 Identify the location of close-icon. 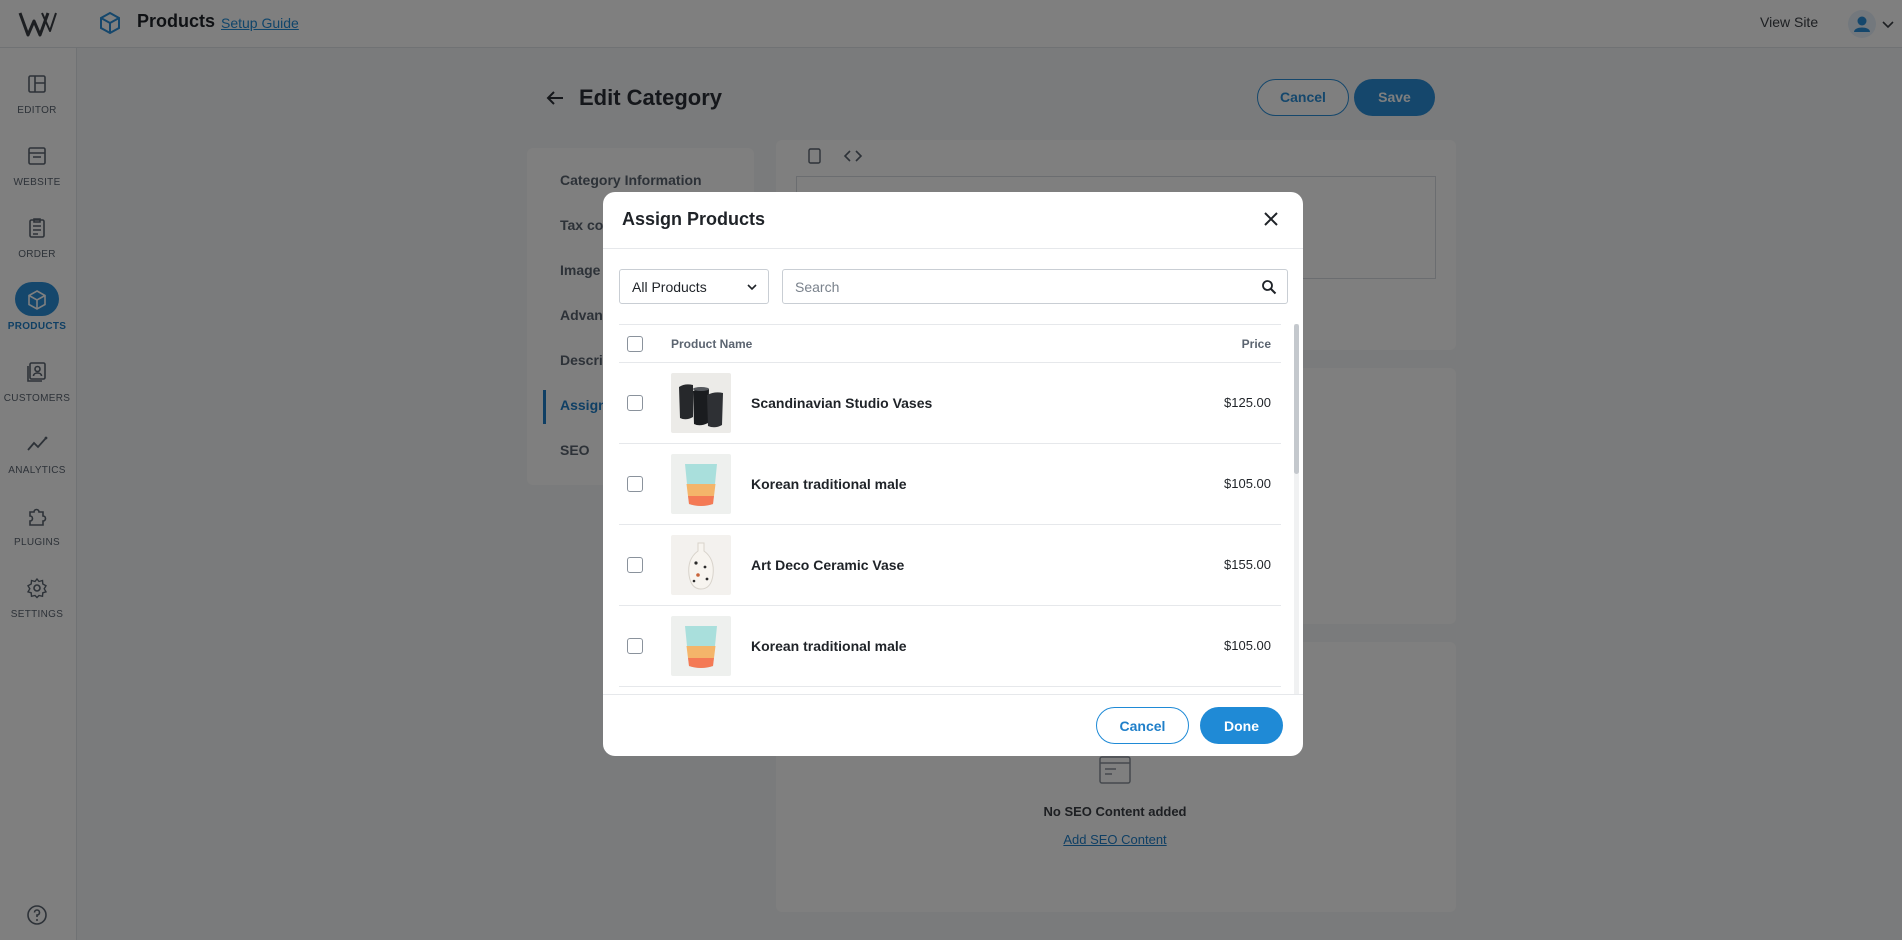
(1271, 219).